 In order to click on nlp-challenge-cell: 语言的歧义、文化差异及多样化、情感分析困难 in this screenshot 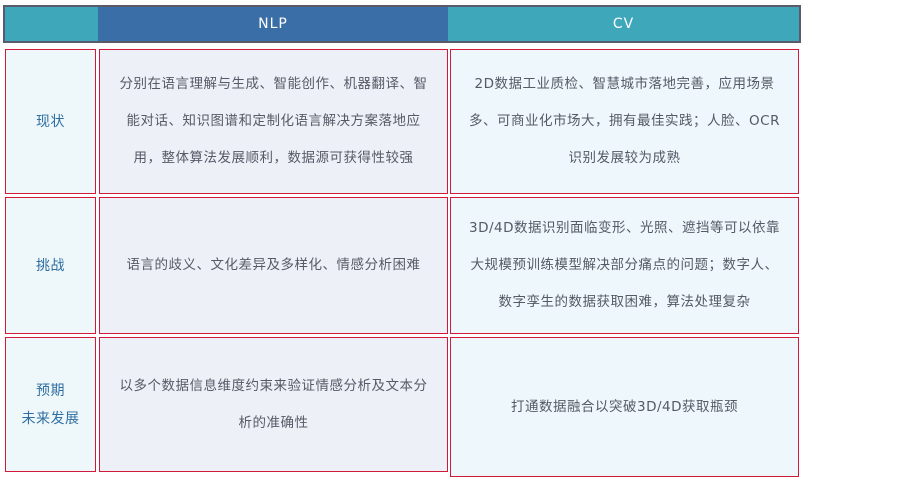, I will do `click(273, 265)`.